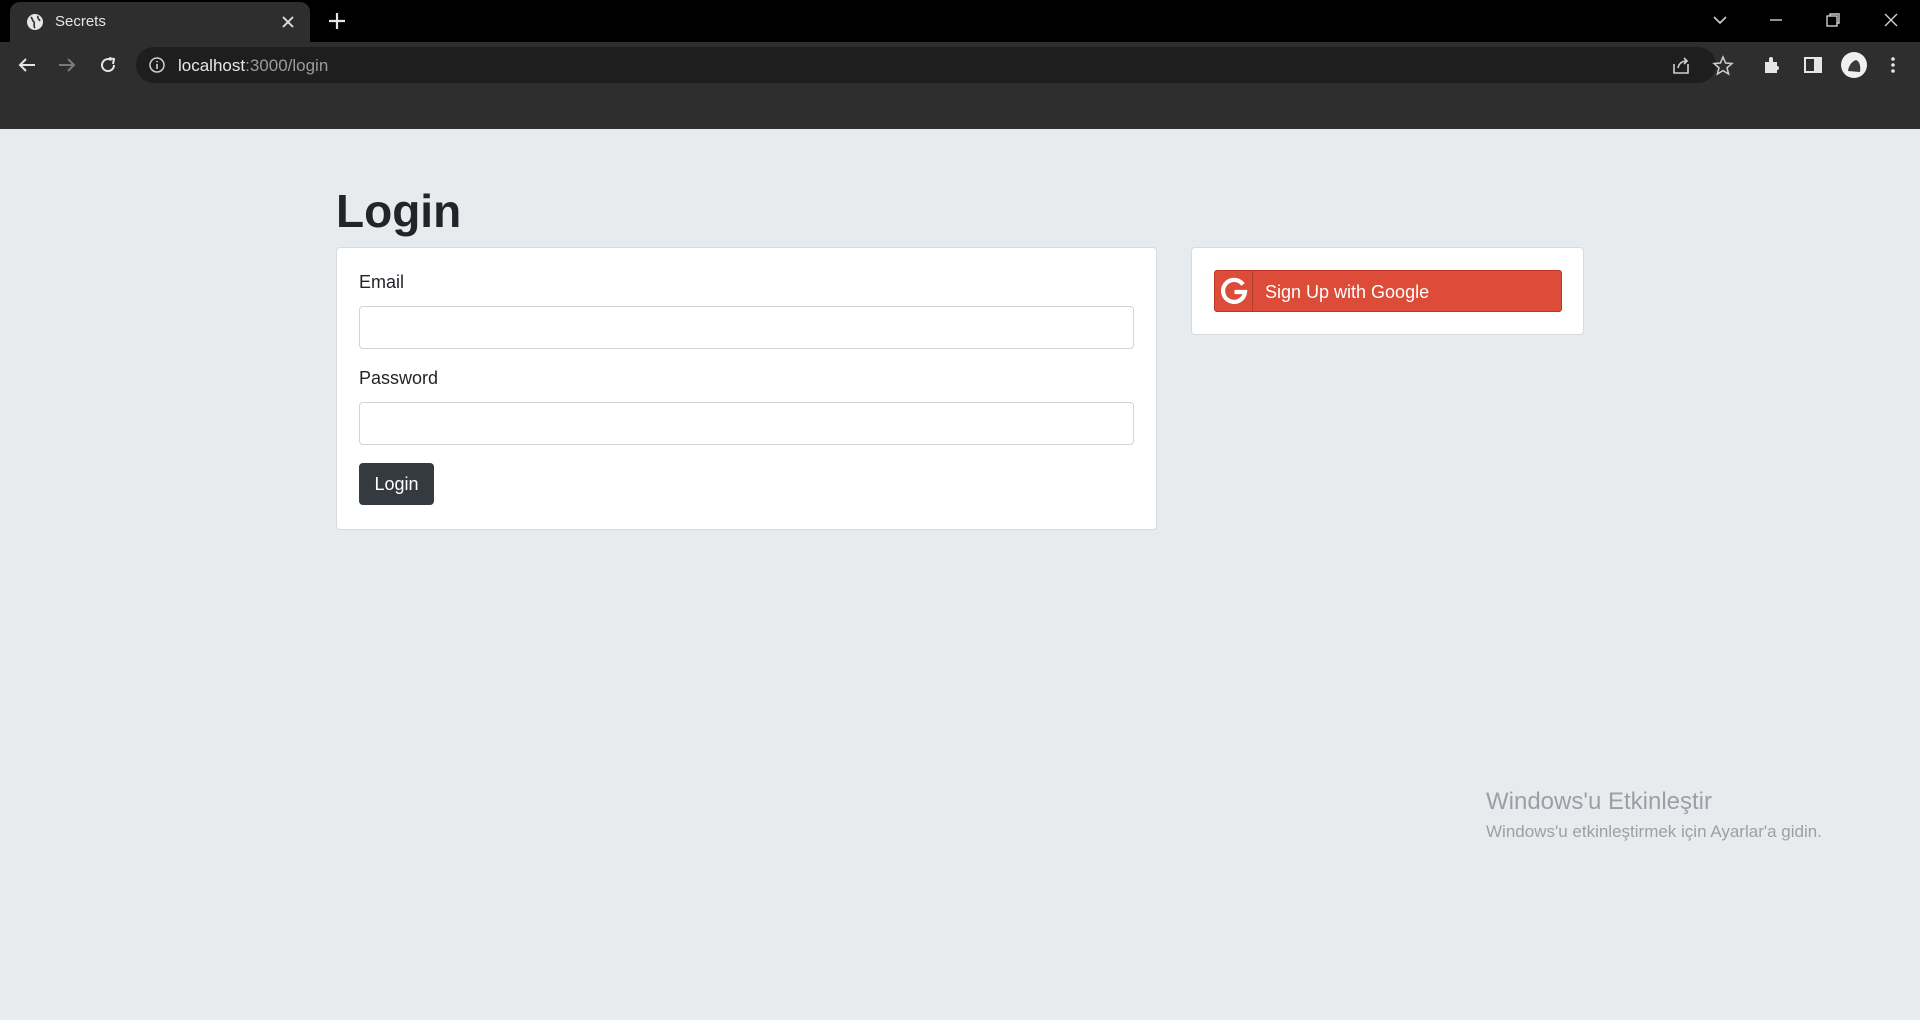 This screenshot has height=1020, width=1920. What do you see at coordinates (399, 211) in the screenshot?
I see `page-title: Login` at bounding box center [399, 211].